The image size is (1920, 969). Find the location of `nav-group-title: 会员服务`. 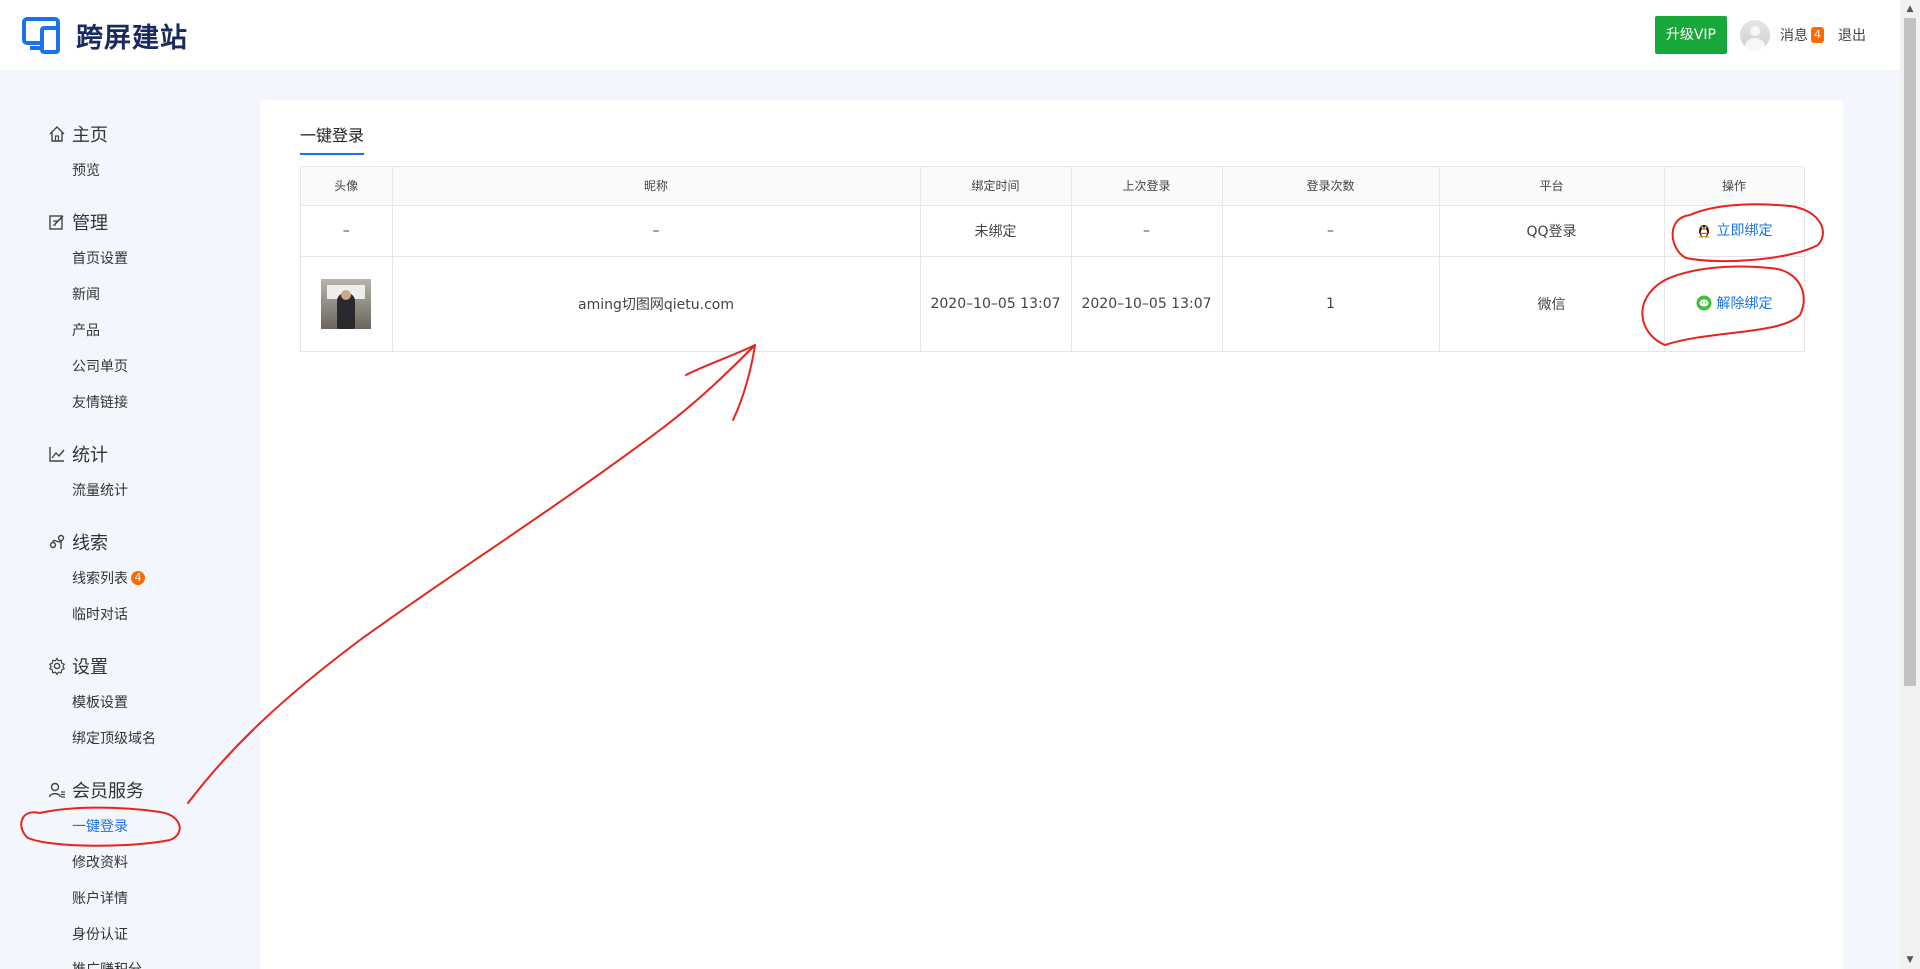

nav-group-title: 会员服务 is located at coordinates (108, 791).